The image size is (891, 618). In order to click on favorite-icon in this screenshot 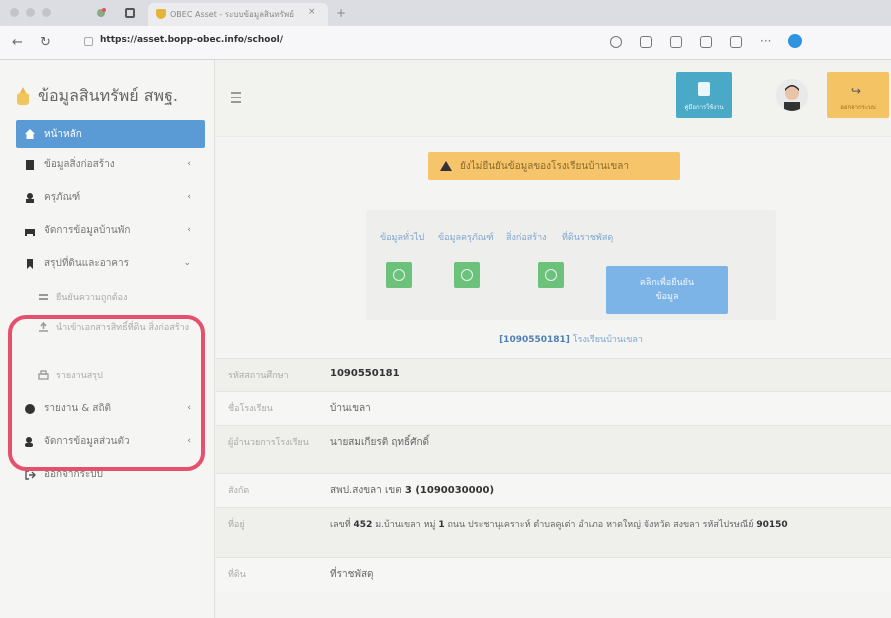, I will do `click(676, 42)`.